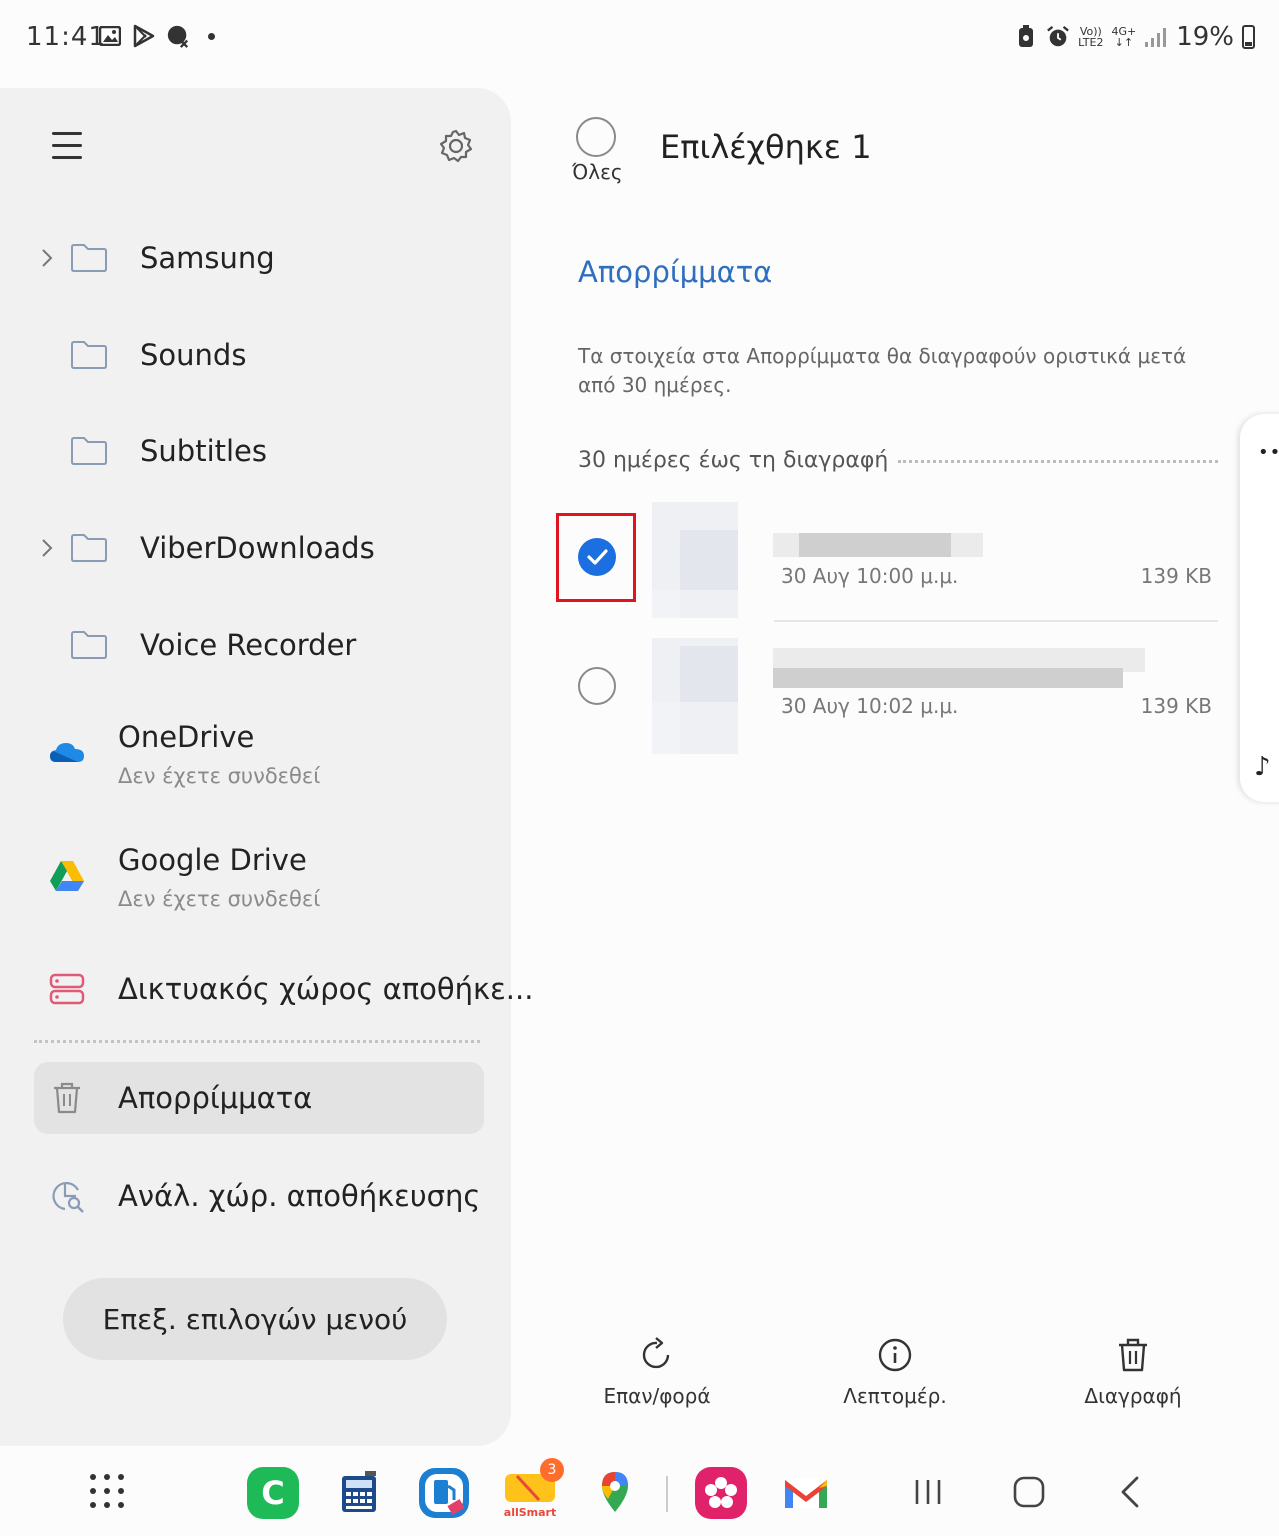 Image resolution: width=1279 pixels, height=1536 pixels. I want to click on drawer-cloud-title: Google Drive, so click(212, 860).